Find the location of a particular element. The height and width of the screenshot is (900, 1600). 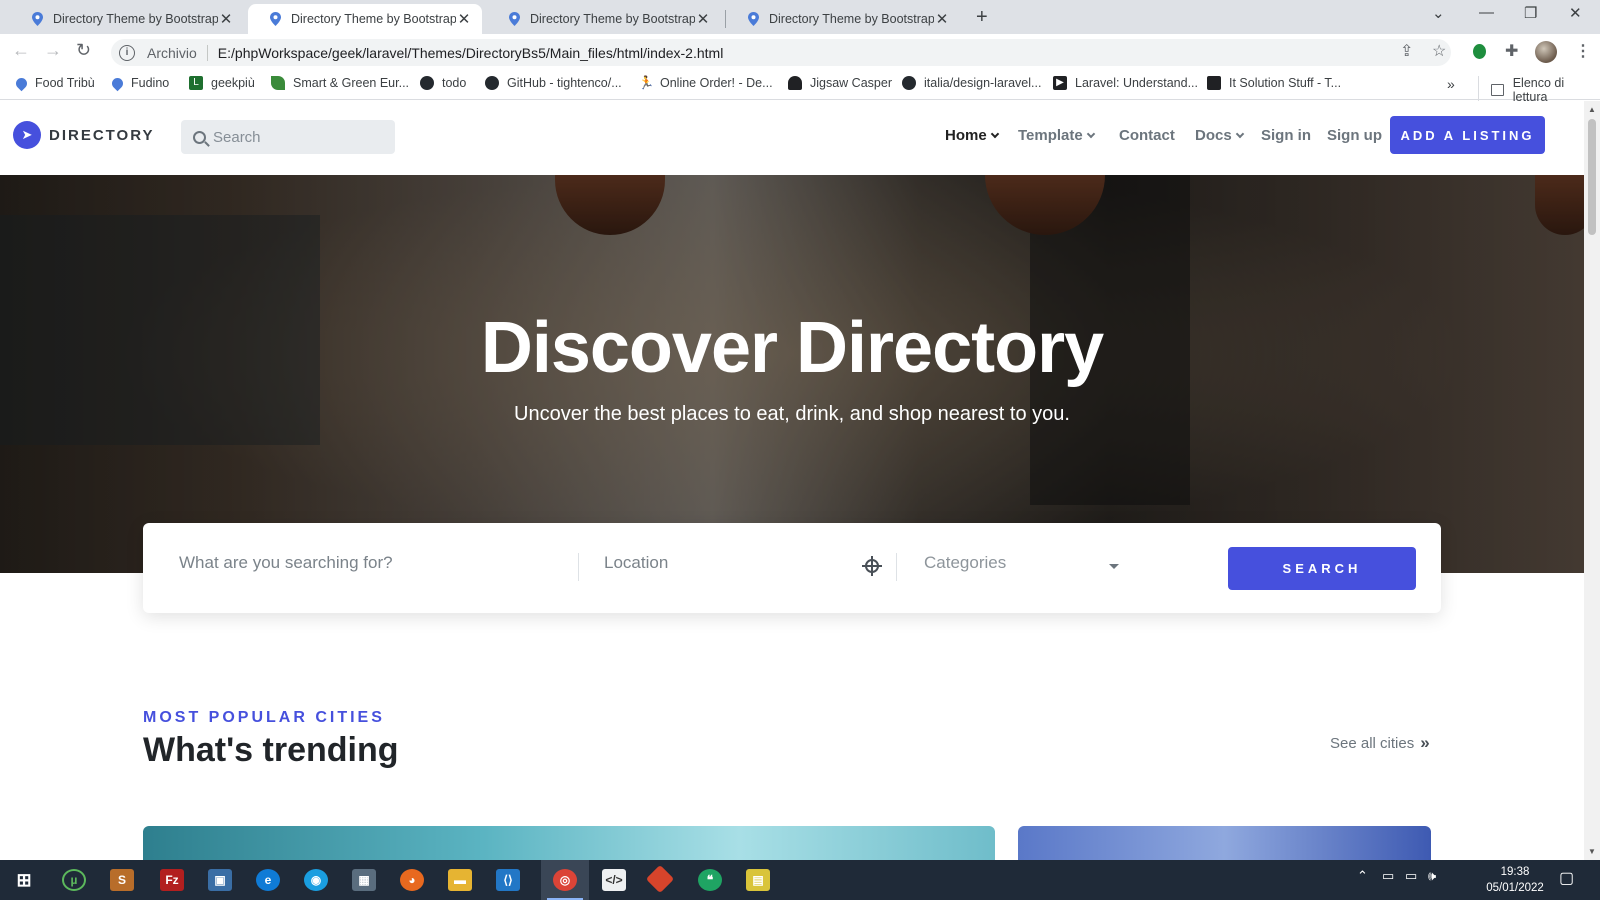

archive-app-icon: ▤ is located at coordinates (758, 880).